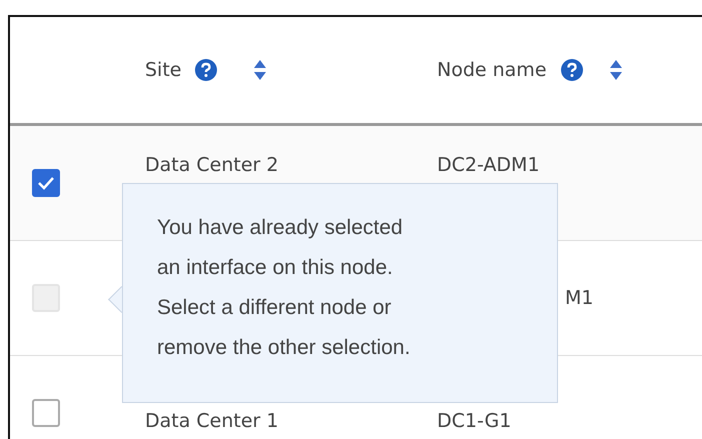  What do you see at coordinates (474, 421) in the screenshot?
I see `node-name-cell-text: DC1-G1` at bounding box center [474, 421].